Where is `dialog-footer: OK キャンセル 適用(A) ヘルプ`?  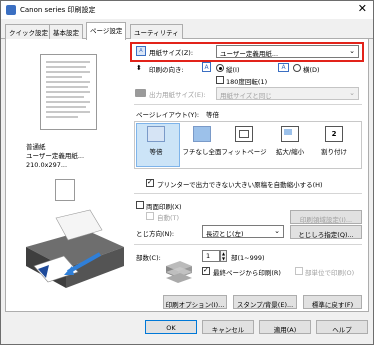
dialog-footer: OK キャンセル 適用(A) ヘルプ is located at coordinates (187, 328).